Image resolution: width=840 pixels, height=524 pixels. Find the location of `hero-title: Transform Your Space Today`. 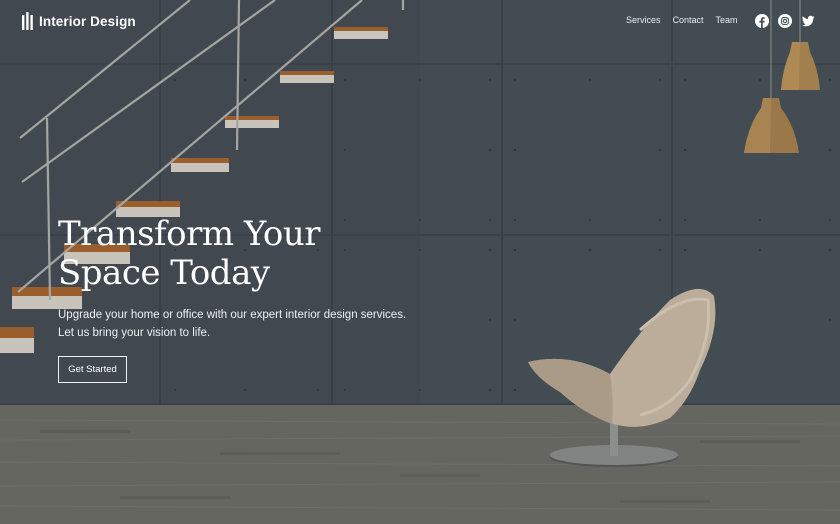

hero-title: Transform Your Space Today is located at coordinates (189, 253).